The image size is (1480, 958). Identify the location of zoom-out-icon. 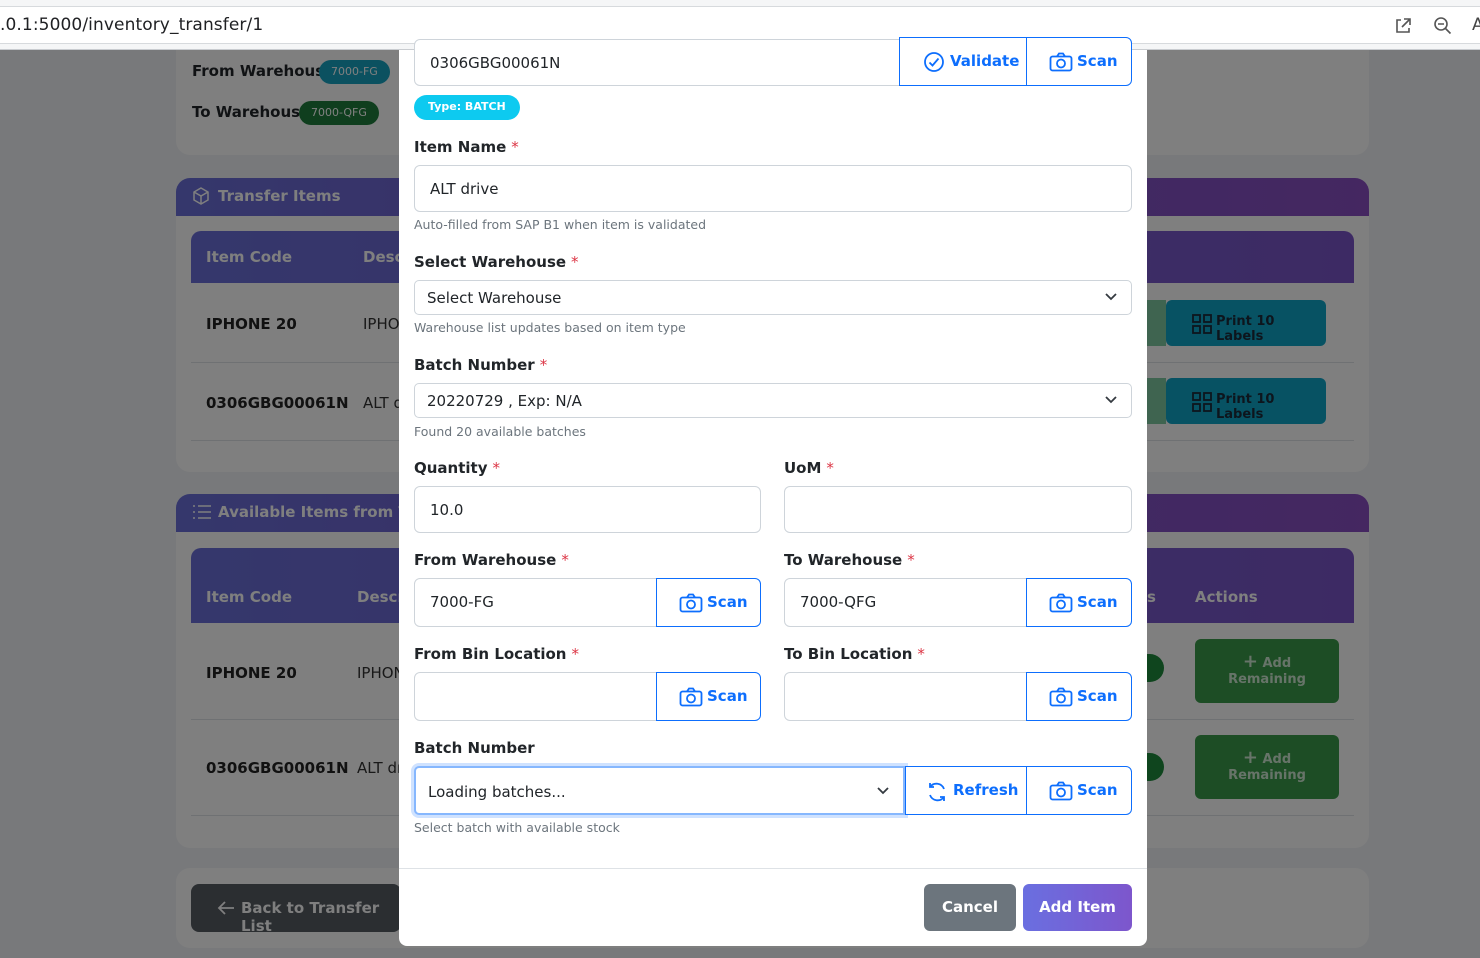
(1443, 26).